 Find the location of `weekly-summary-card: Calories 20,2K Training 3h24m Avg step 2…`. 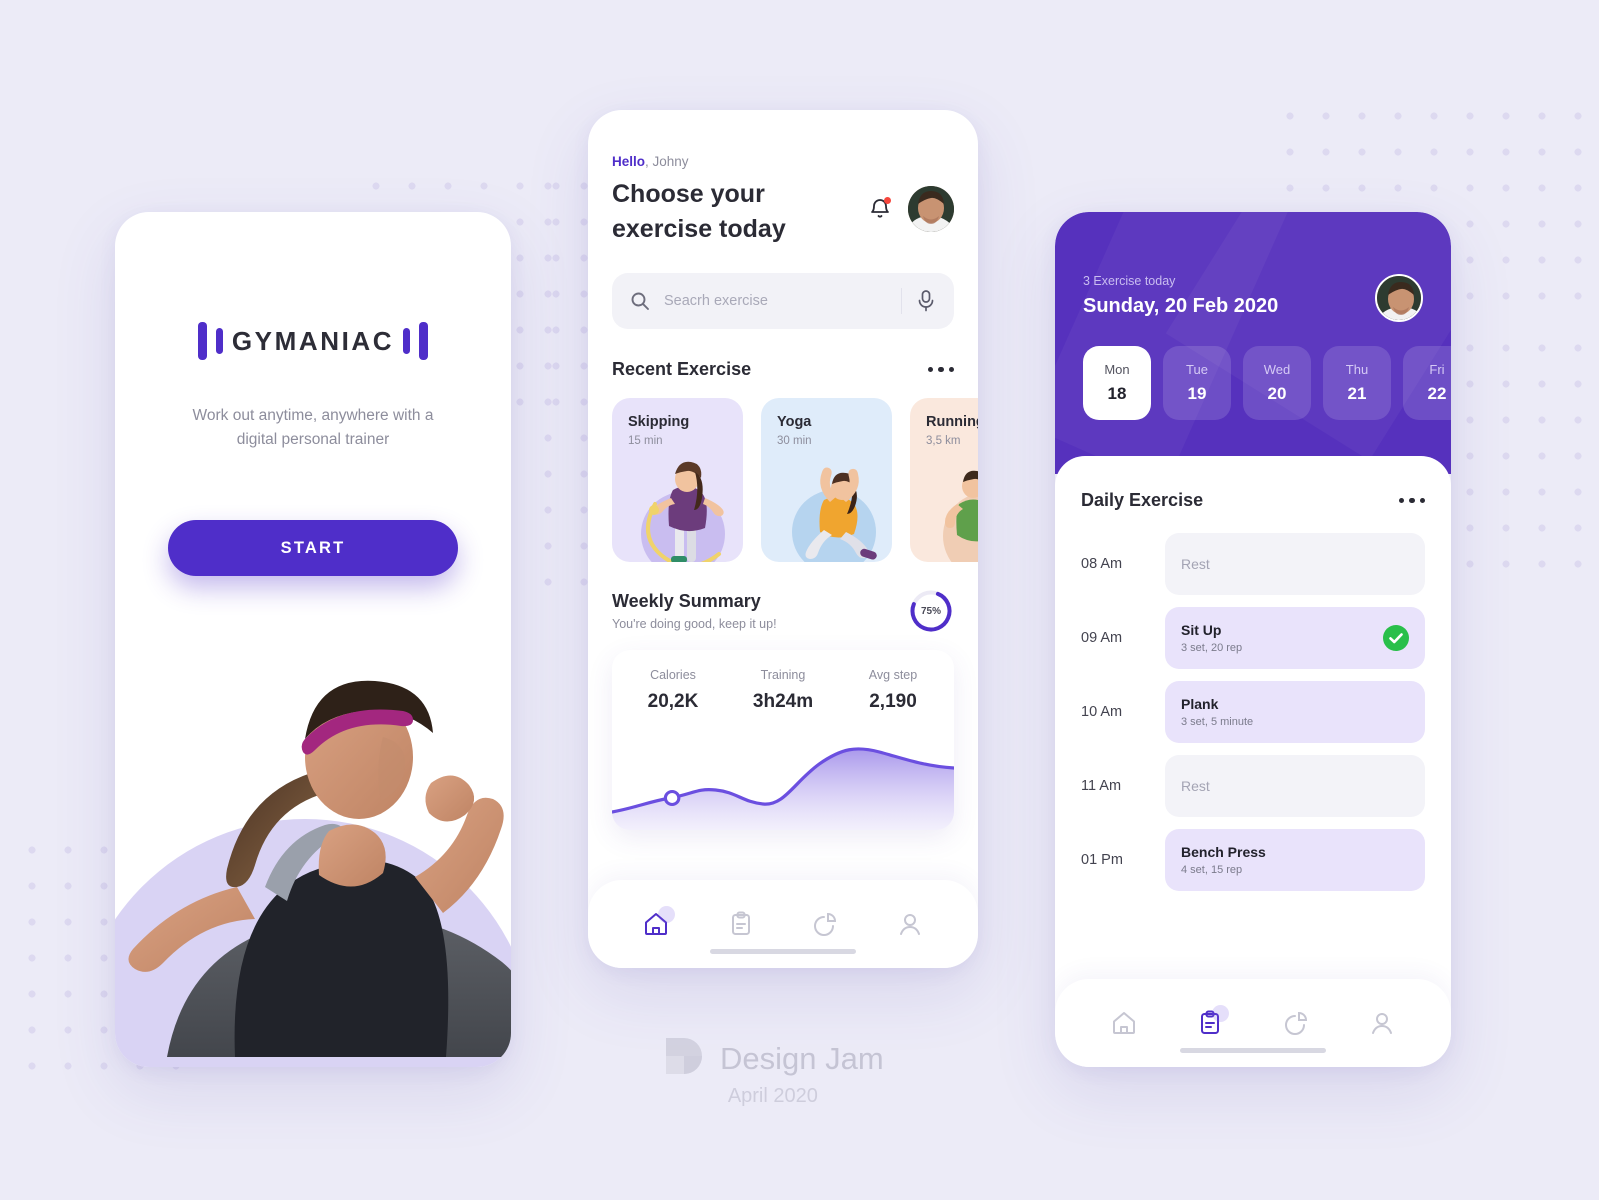

weekly-summary-card: Calories 20,2K Training 3h24m Avg step 2… is located at coordinates (783, 740).